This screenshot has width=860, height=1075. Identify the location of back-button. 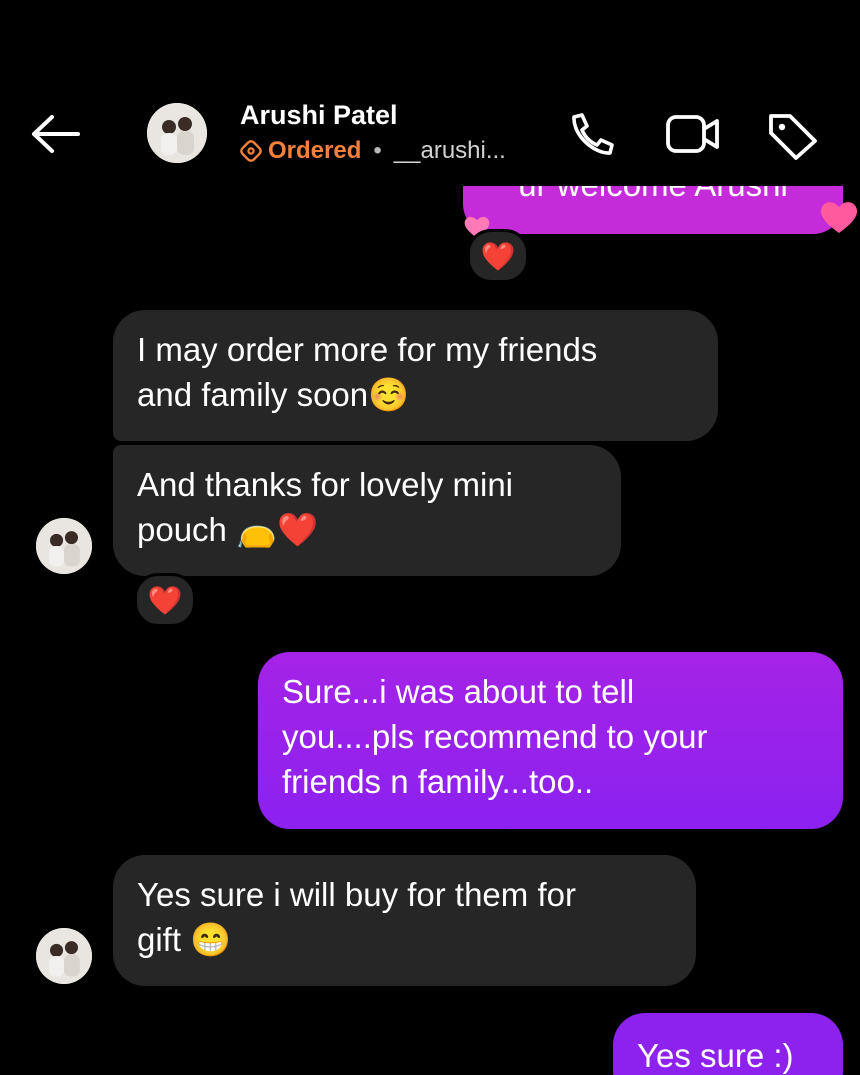
(56, 134).